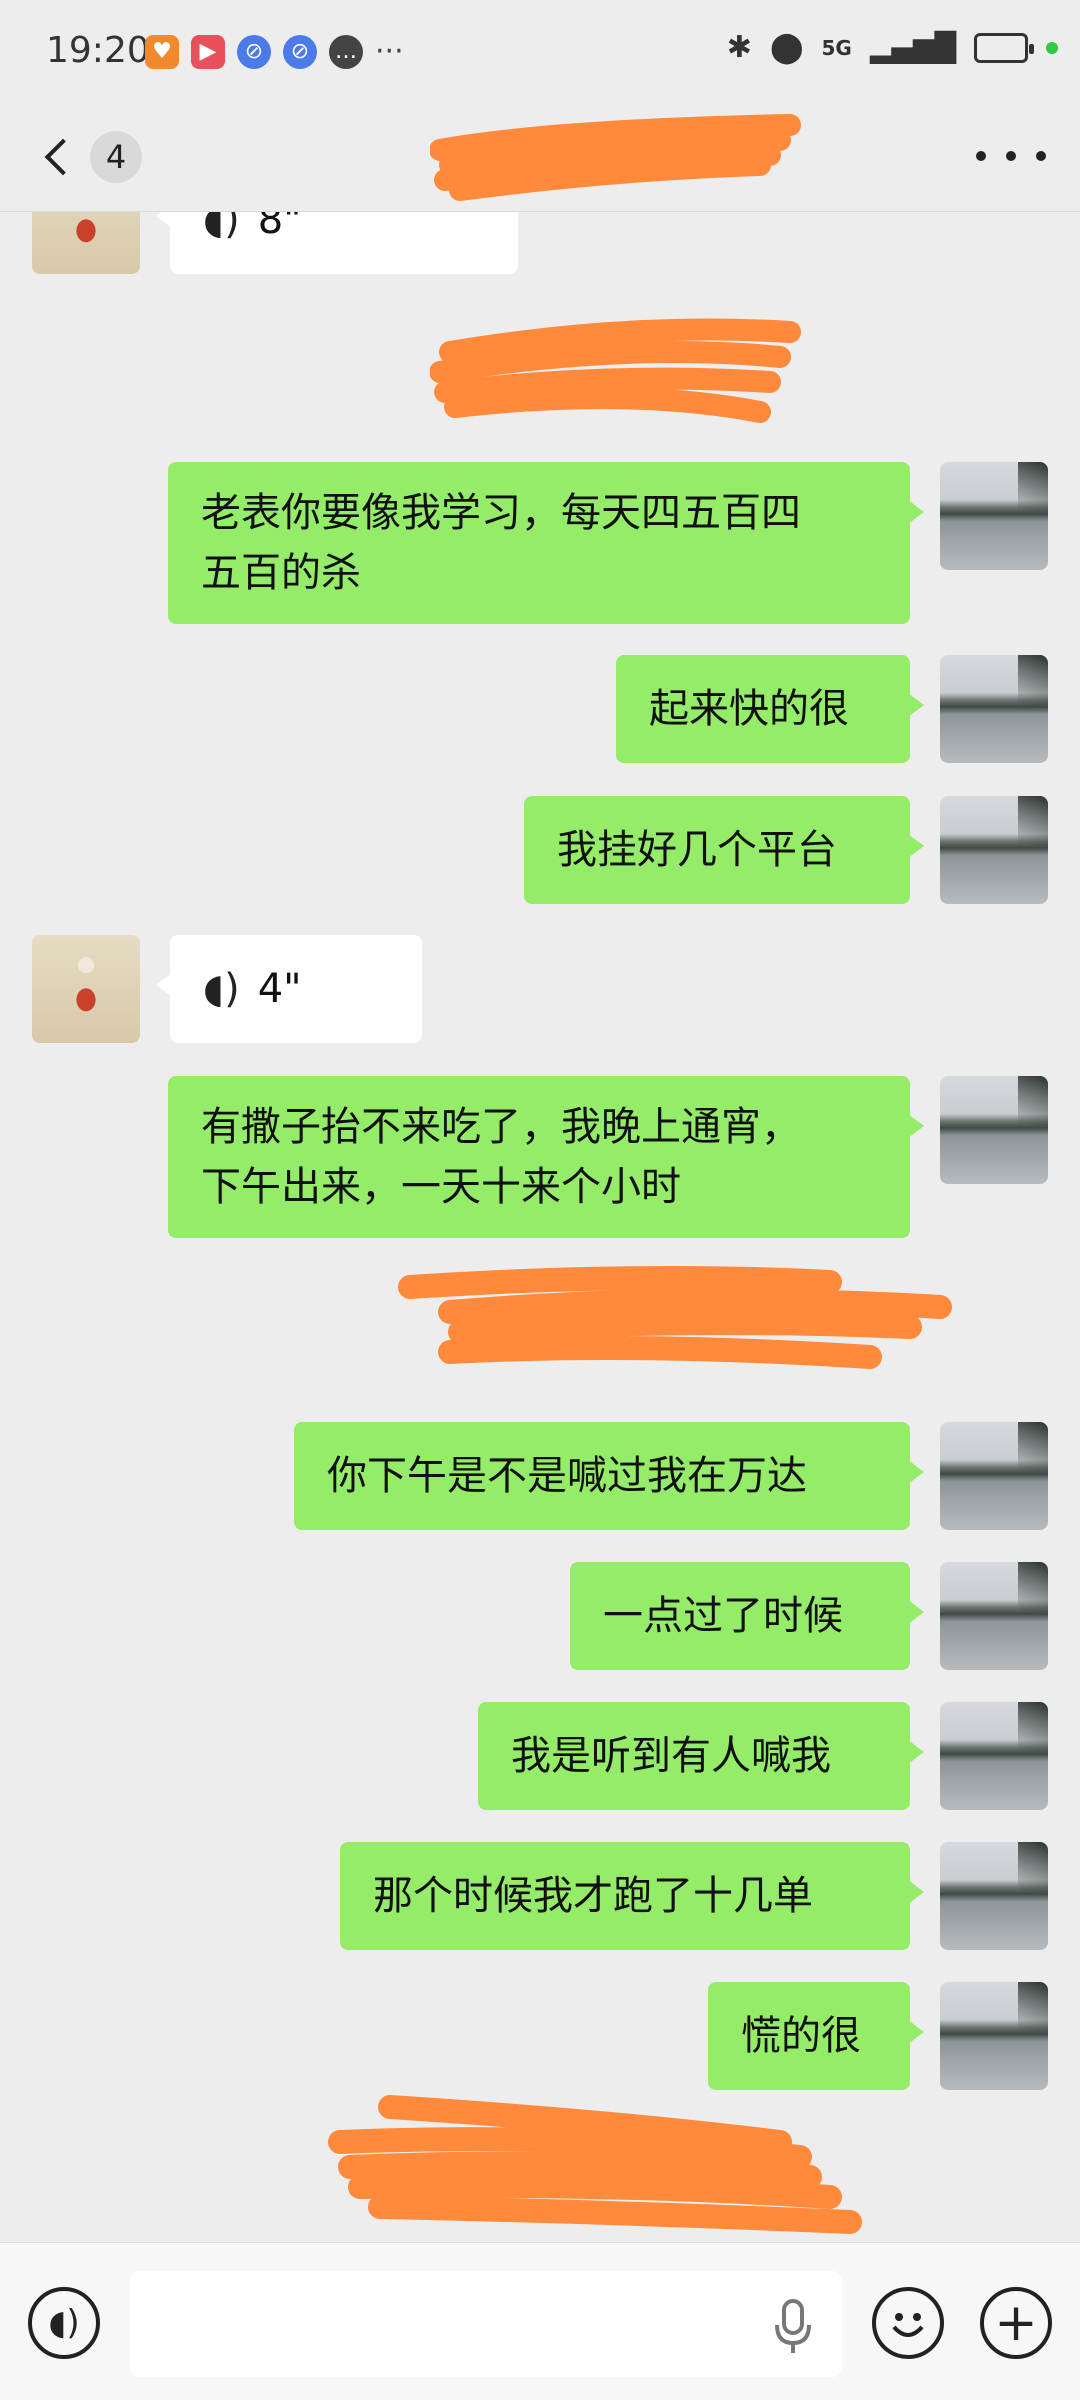 The height and width of the screenshot is (2400, 1080). I want to click on message-text: 有撒子抬不来吃了，我晚上通宵， 下午出来，一天十来个小时, so click(501, 1157).